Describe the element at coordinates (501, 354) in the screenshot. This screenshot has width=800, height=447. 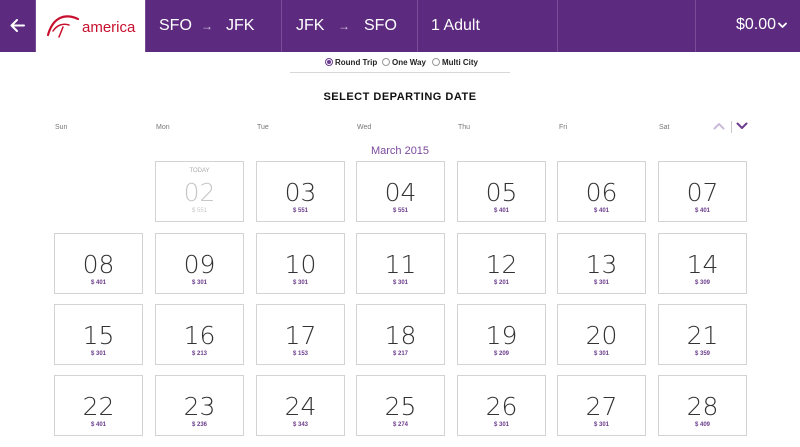
I see `day-fare: $ 209` at that location.